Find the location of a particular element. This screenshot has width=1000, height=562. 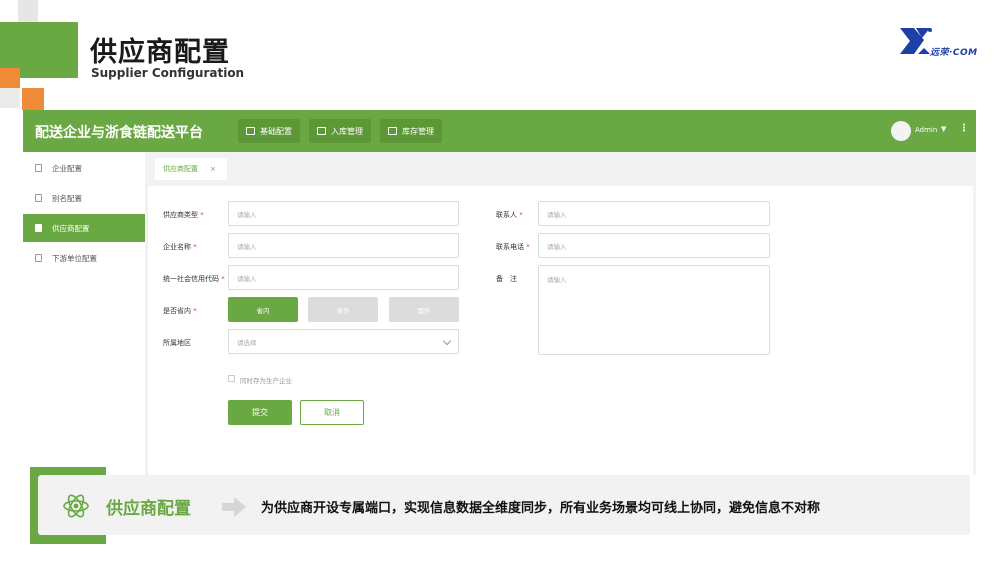

credit-code-input: 请输入 is located at coordinates (343, 277).